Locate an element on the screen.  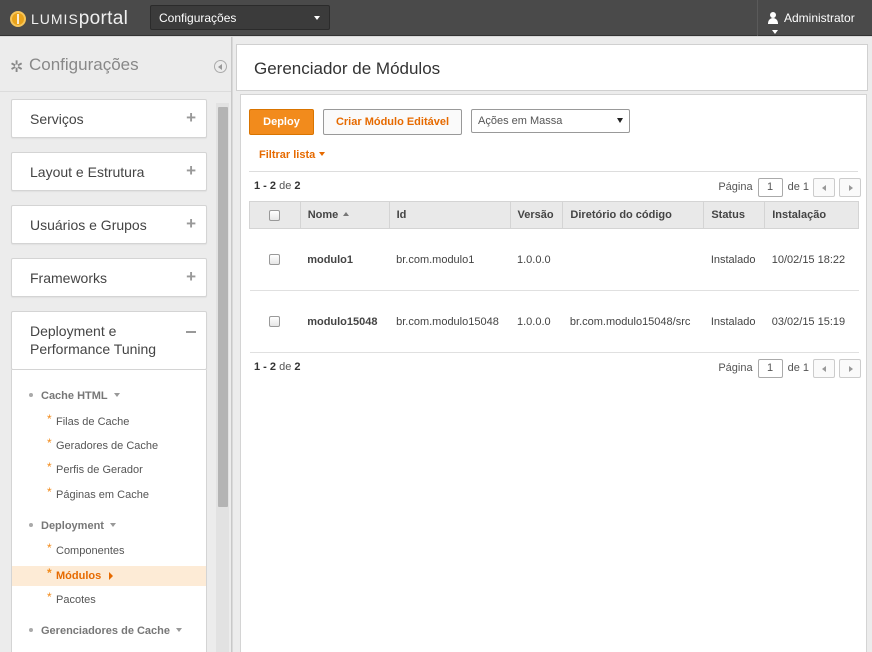
col-instalacao: Instalação is located at coordinates (811, 215).